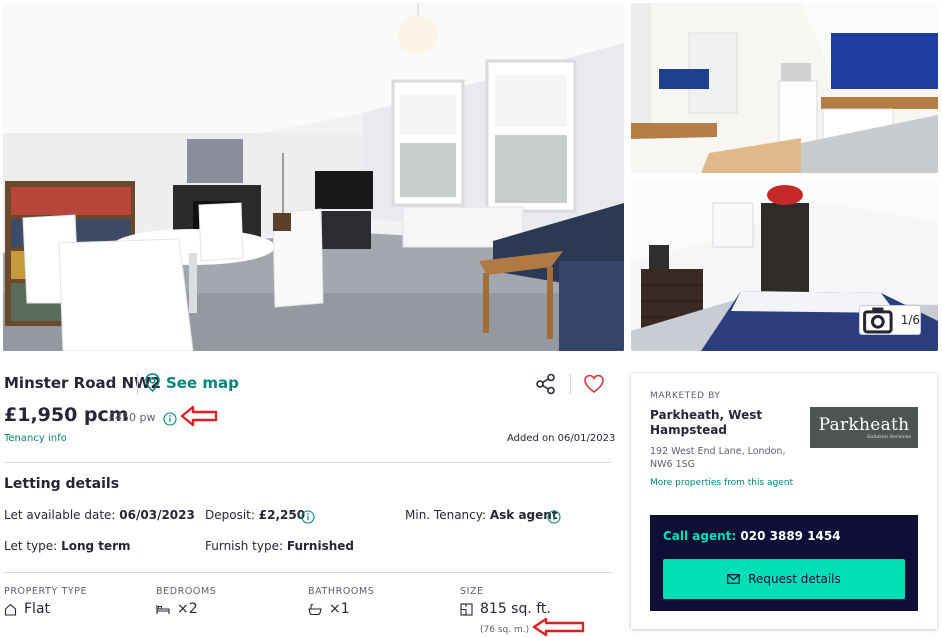  I want to click on deposit-info-icon, so click(308, 516).